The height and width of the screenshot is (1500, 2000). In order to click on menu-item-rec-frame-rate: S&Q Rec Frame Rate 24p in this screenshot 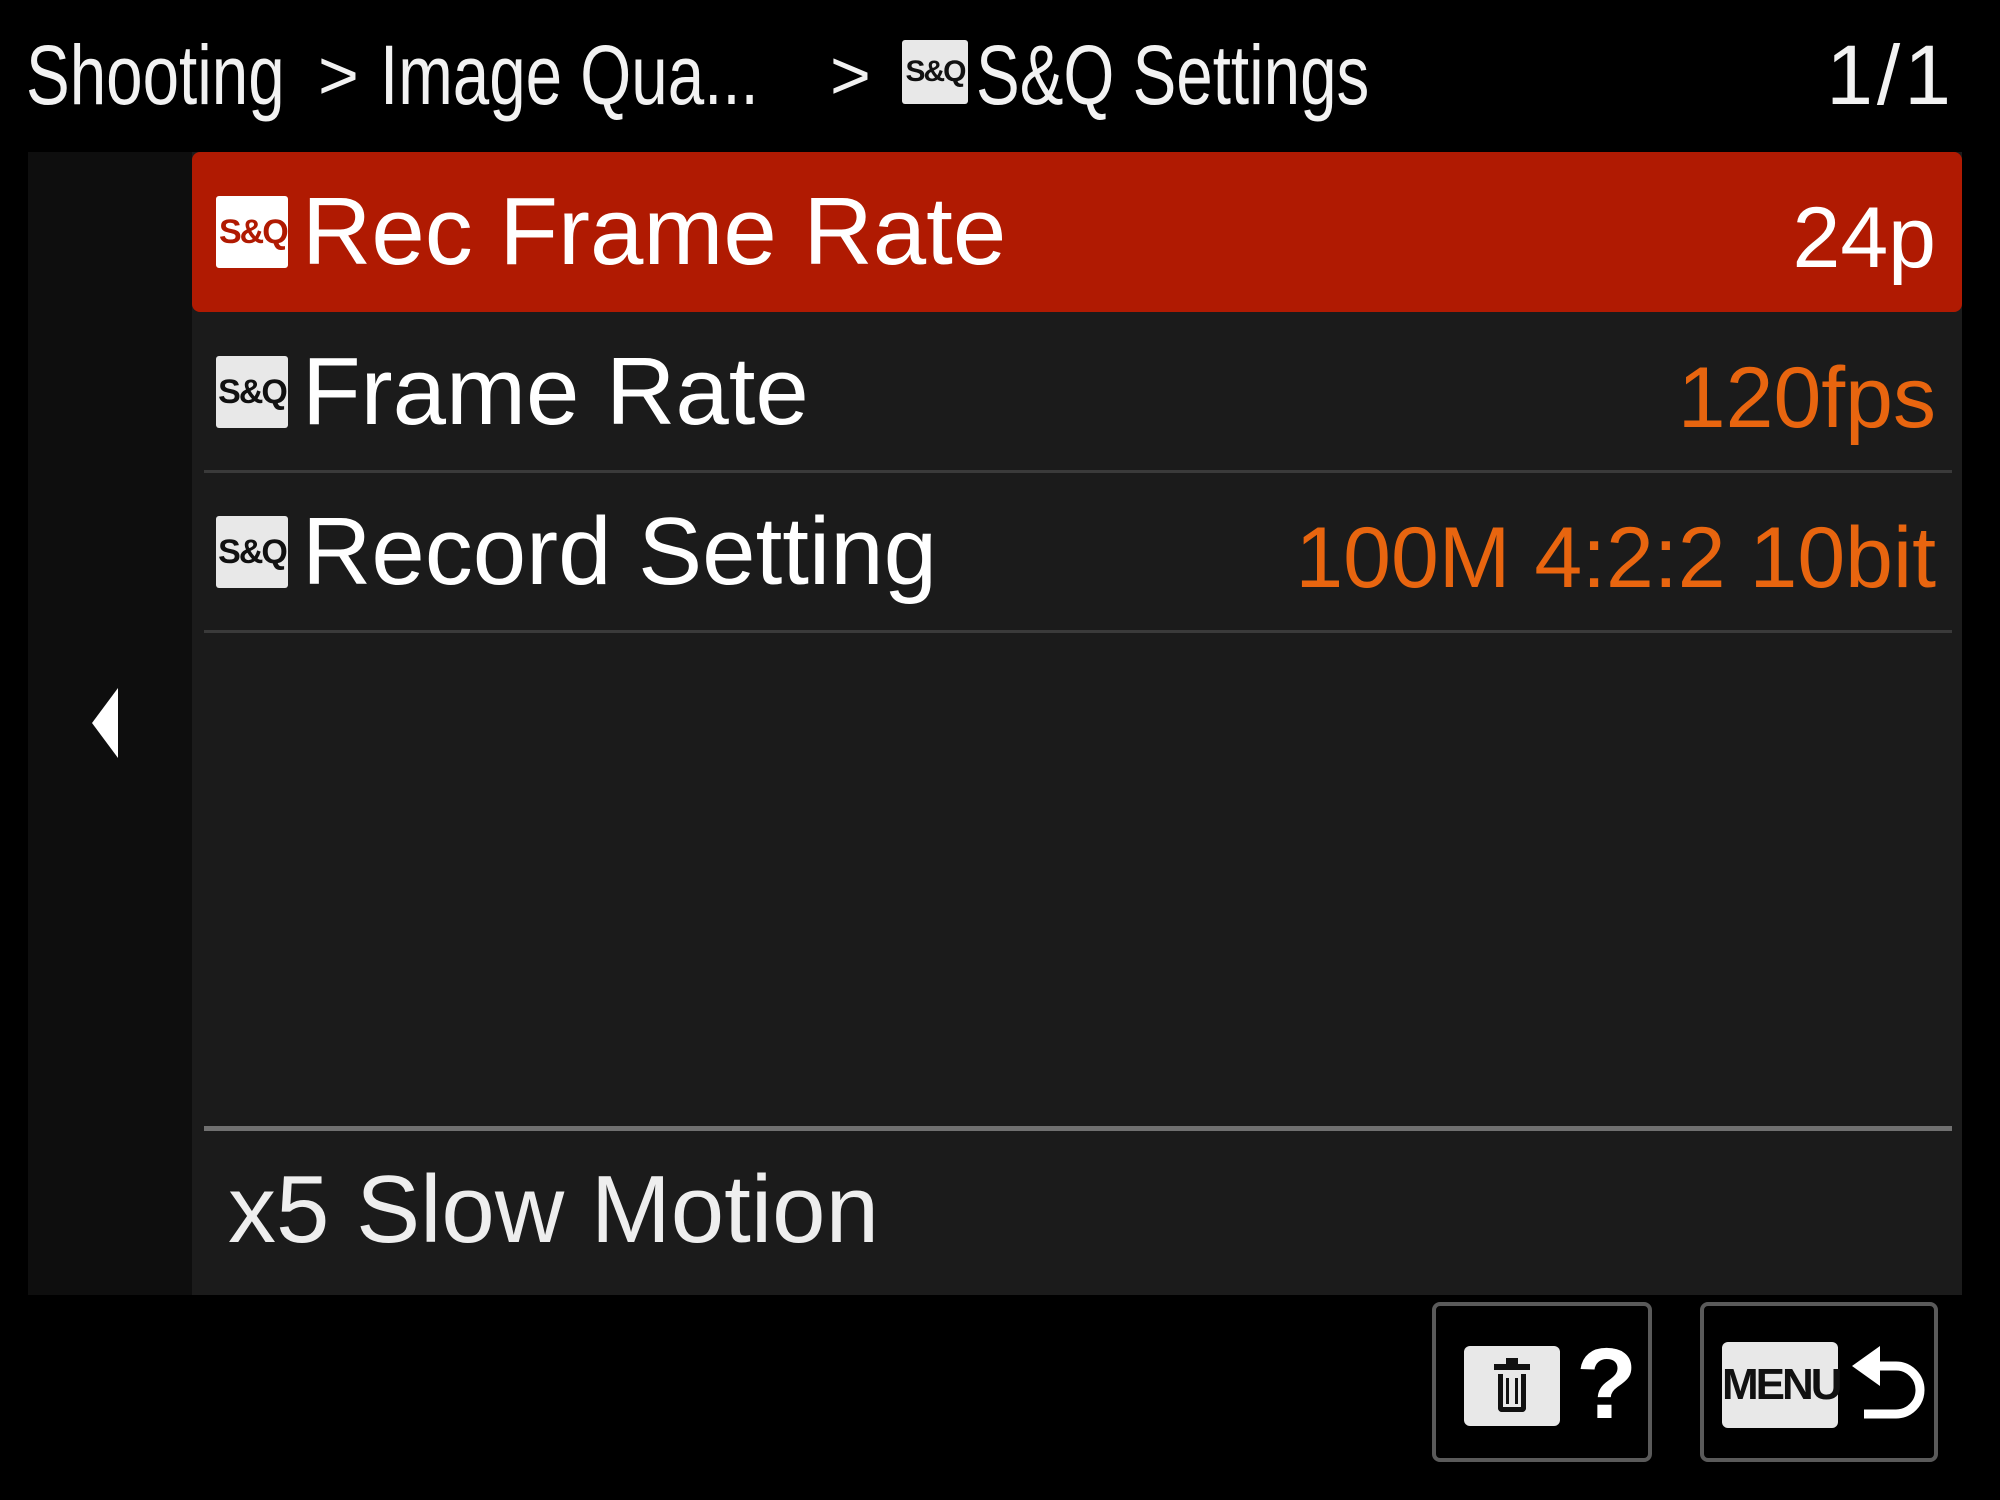, I will do `click(1077, 232)`.